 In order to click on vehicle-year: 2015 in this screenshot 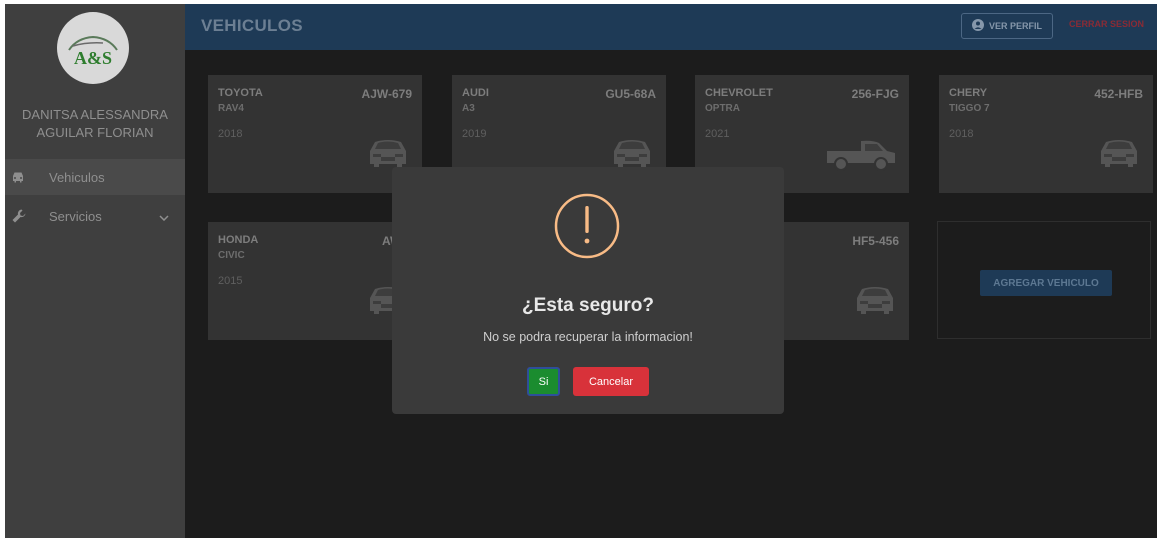, I will do `click(230, 281)`.